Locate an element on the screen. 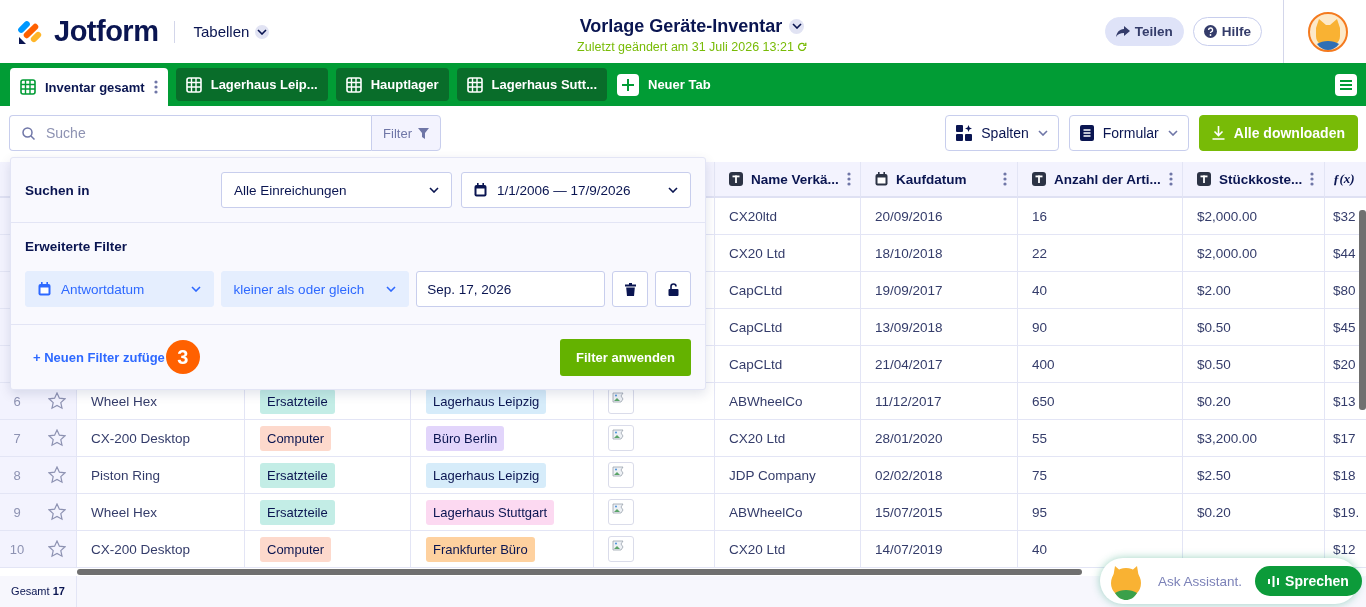 This screenshot has width=1366, height=607. location-tag: Frankfurter Büro is located at coordinates (480, 549).